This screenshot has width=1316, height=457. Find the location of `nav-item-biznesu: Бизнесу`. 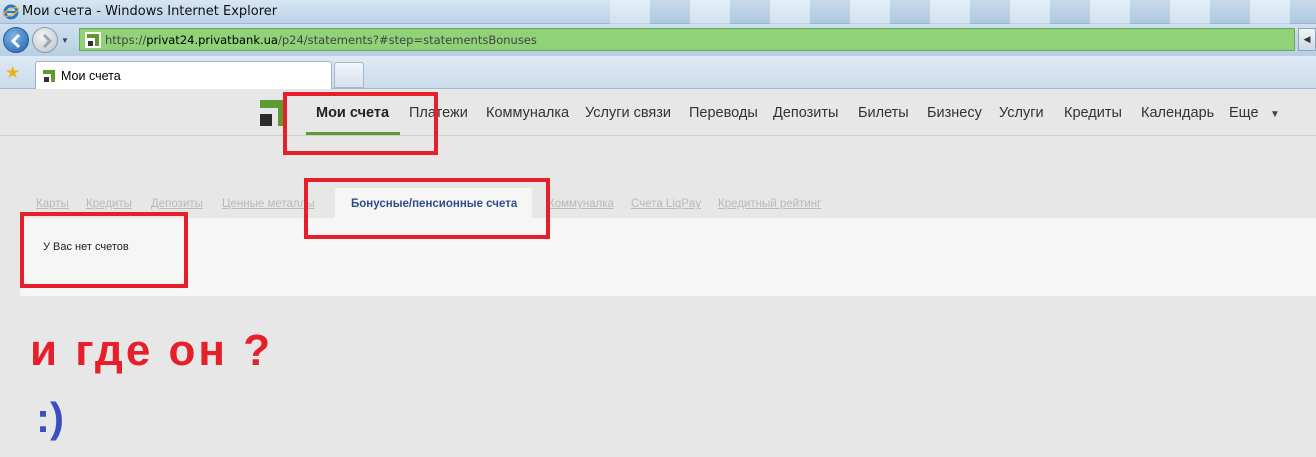

nav-item-biznesu: Бизнесу is located at coordinates (954, 113).